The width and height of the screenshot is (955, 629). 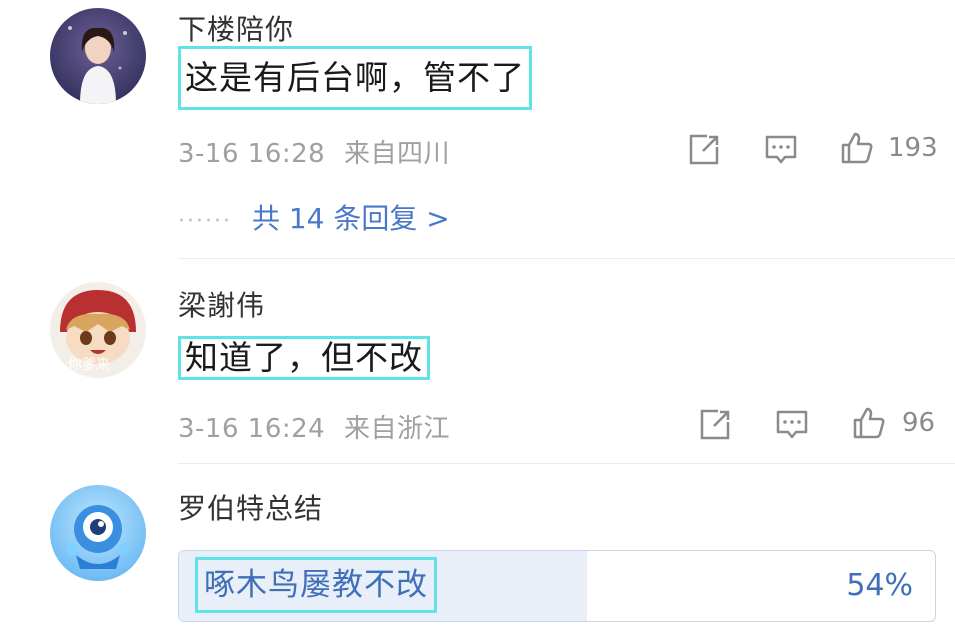 I want to click on username: 梁謝伟, so click(x=221, y=304).